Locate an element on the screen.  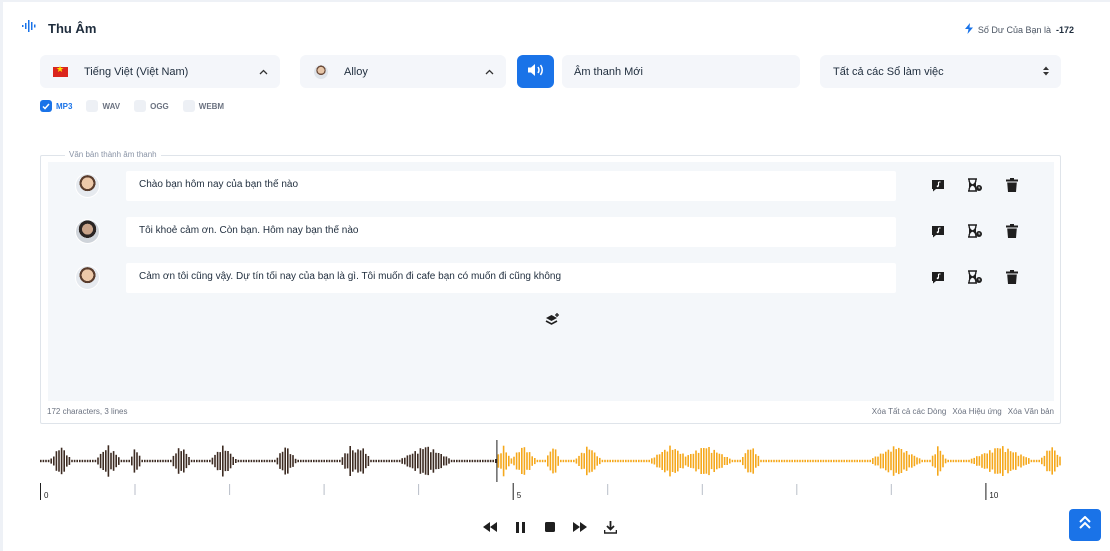
stop-icon is located at coordinates (550, 527).